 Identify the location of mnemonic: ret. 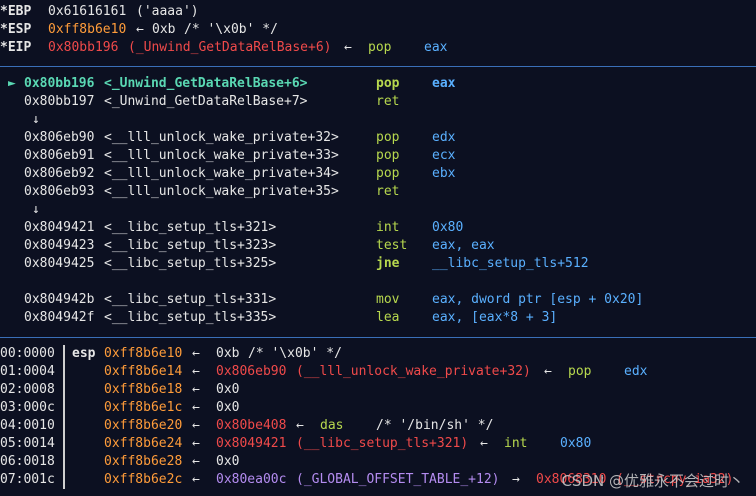
(388, 191).